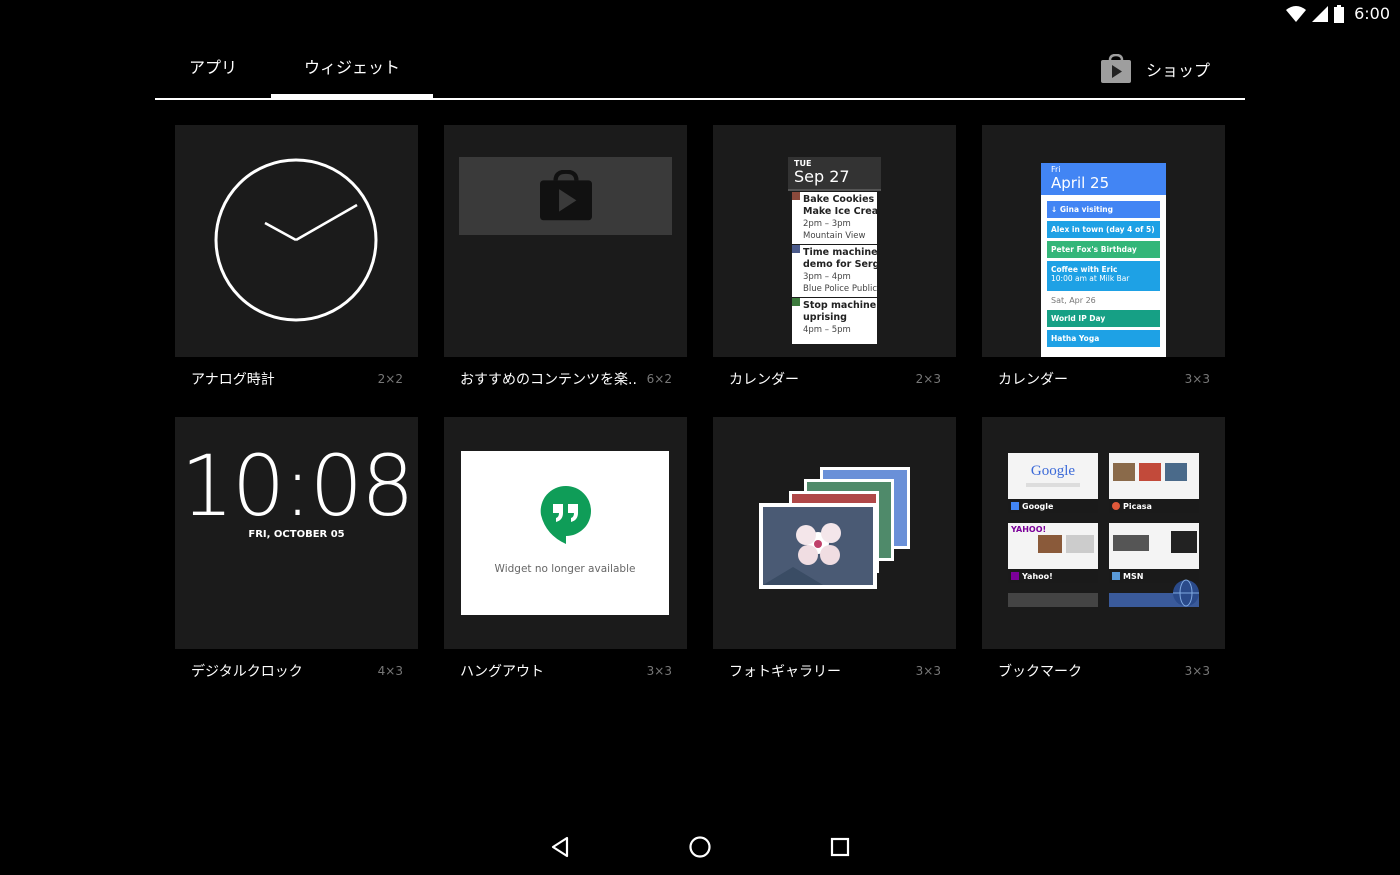 The width and height of the screenshot is (1400, 875). I want to click on shop-label: ショップ, so click(1177, 70).